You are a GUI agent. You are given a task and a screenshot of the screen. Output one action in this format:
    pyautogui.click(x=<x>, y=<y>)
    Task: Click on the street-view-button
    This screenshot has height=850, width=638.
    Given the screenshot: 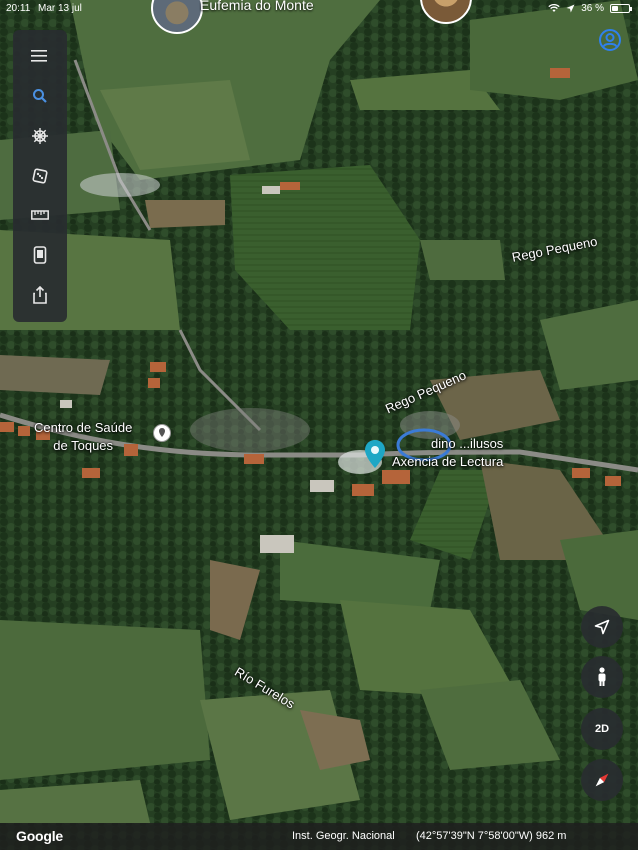 What is the action you would take?
    pyautogui.click(x=602, y=677)
    